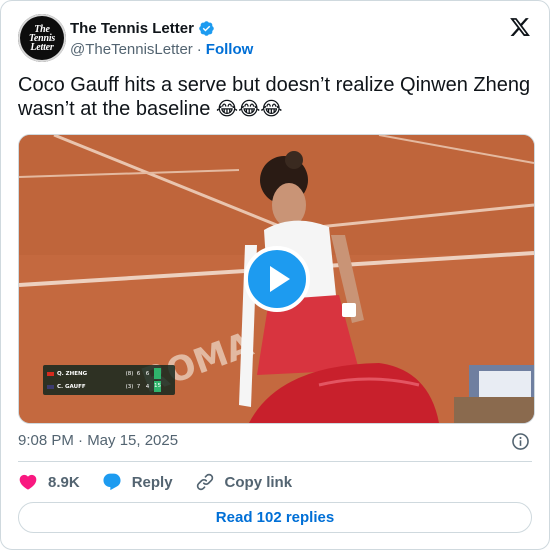 The height and width of the screenshot is (550, 550). I want to click on follow-button: Follow, so click(230, 49).